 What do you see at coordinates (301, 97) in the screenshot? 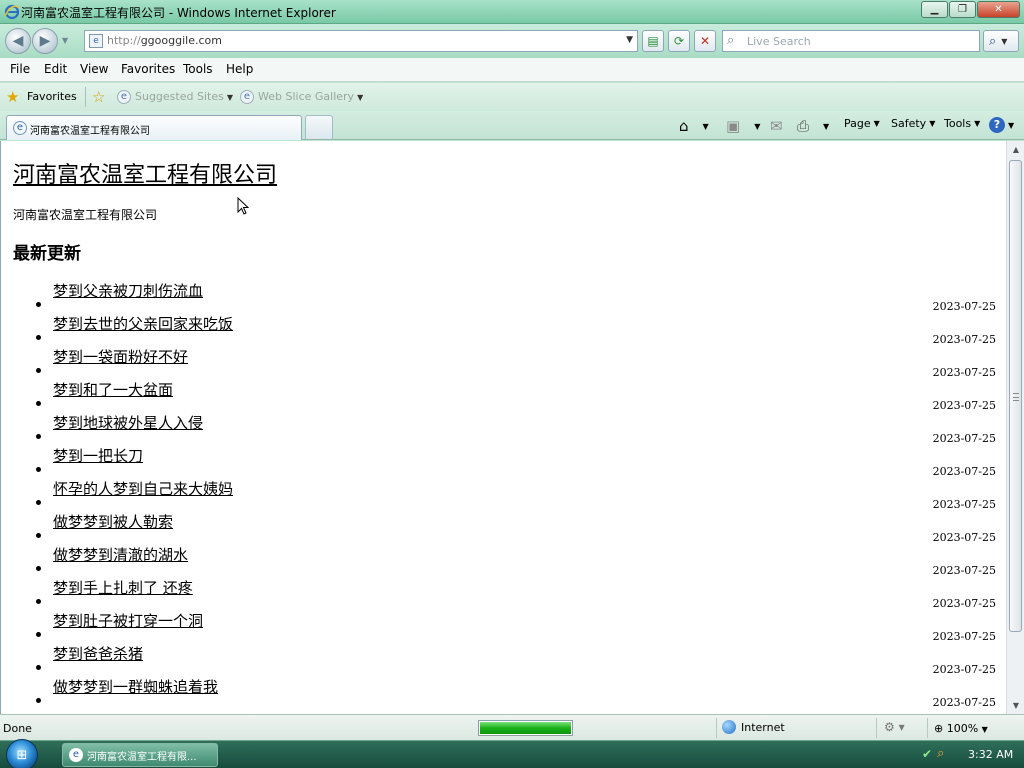
I see `web-slice-gallery-link: e Web Slice Gallery ▼` at bounding box center [301, 97].